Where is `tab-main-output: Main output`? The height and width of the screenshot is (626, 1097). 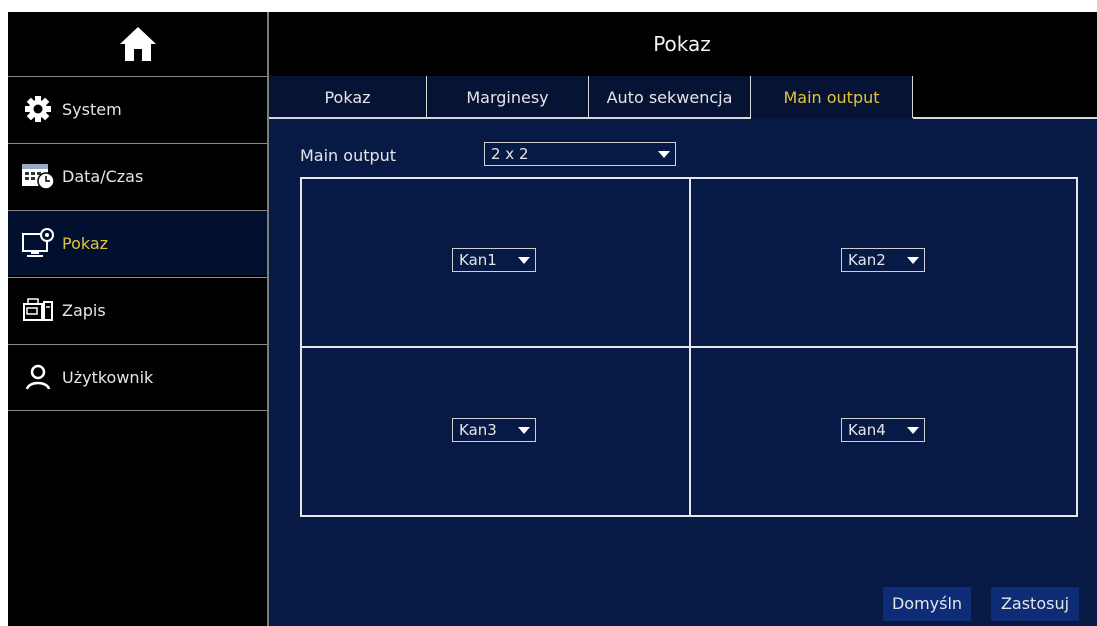 tab-main-output: Main output is located at coordinates (832, 97).